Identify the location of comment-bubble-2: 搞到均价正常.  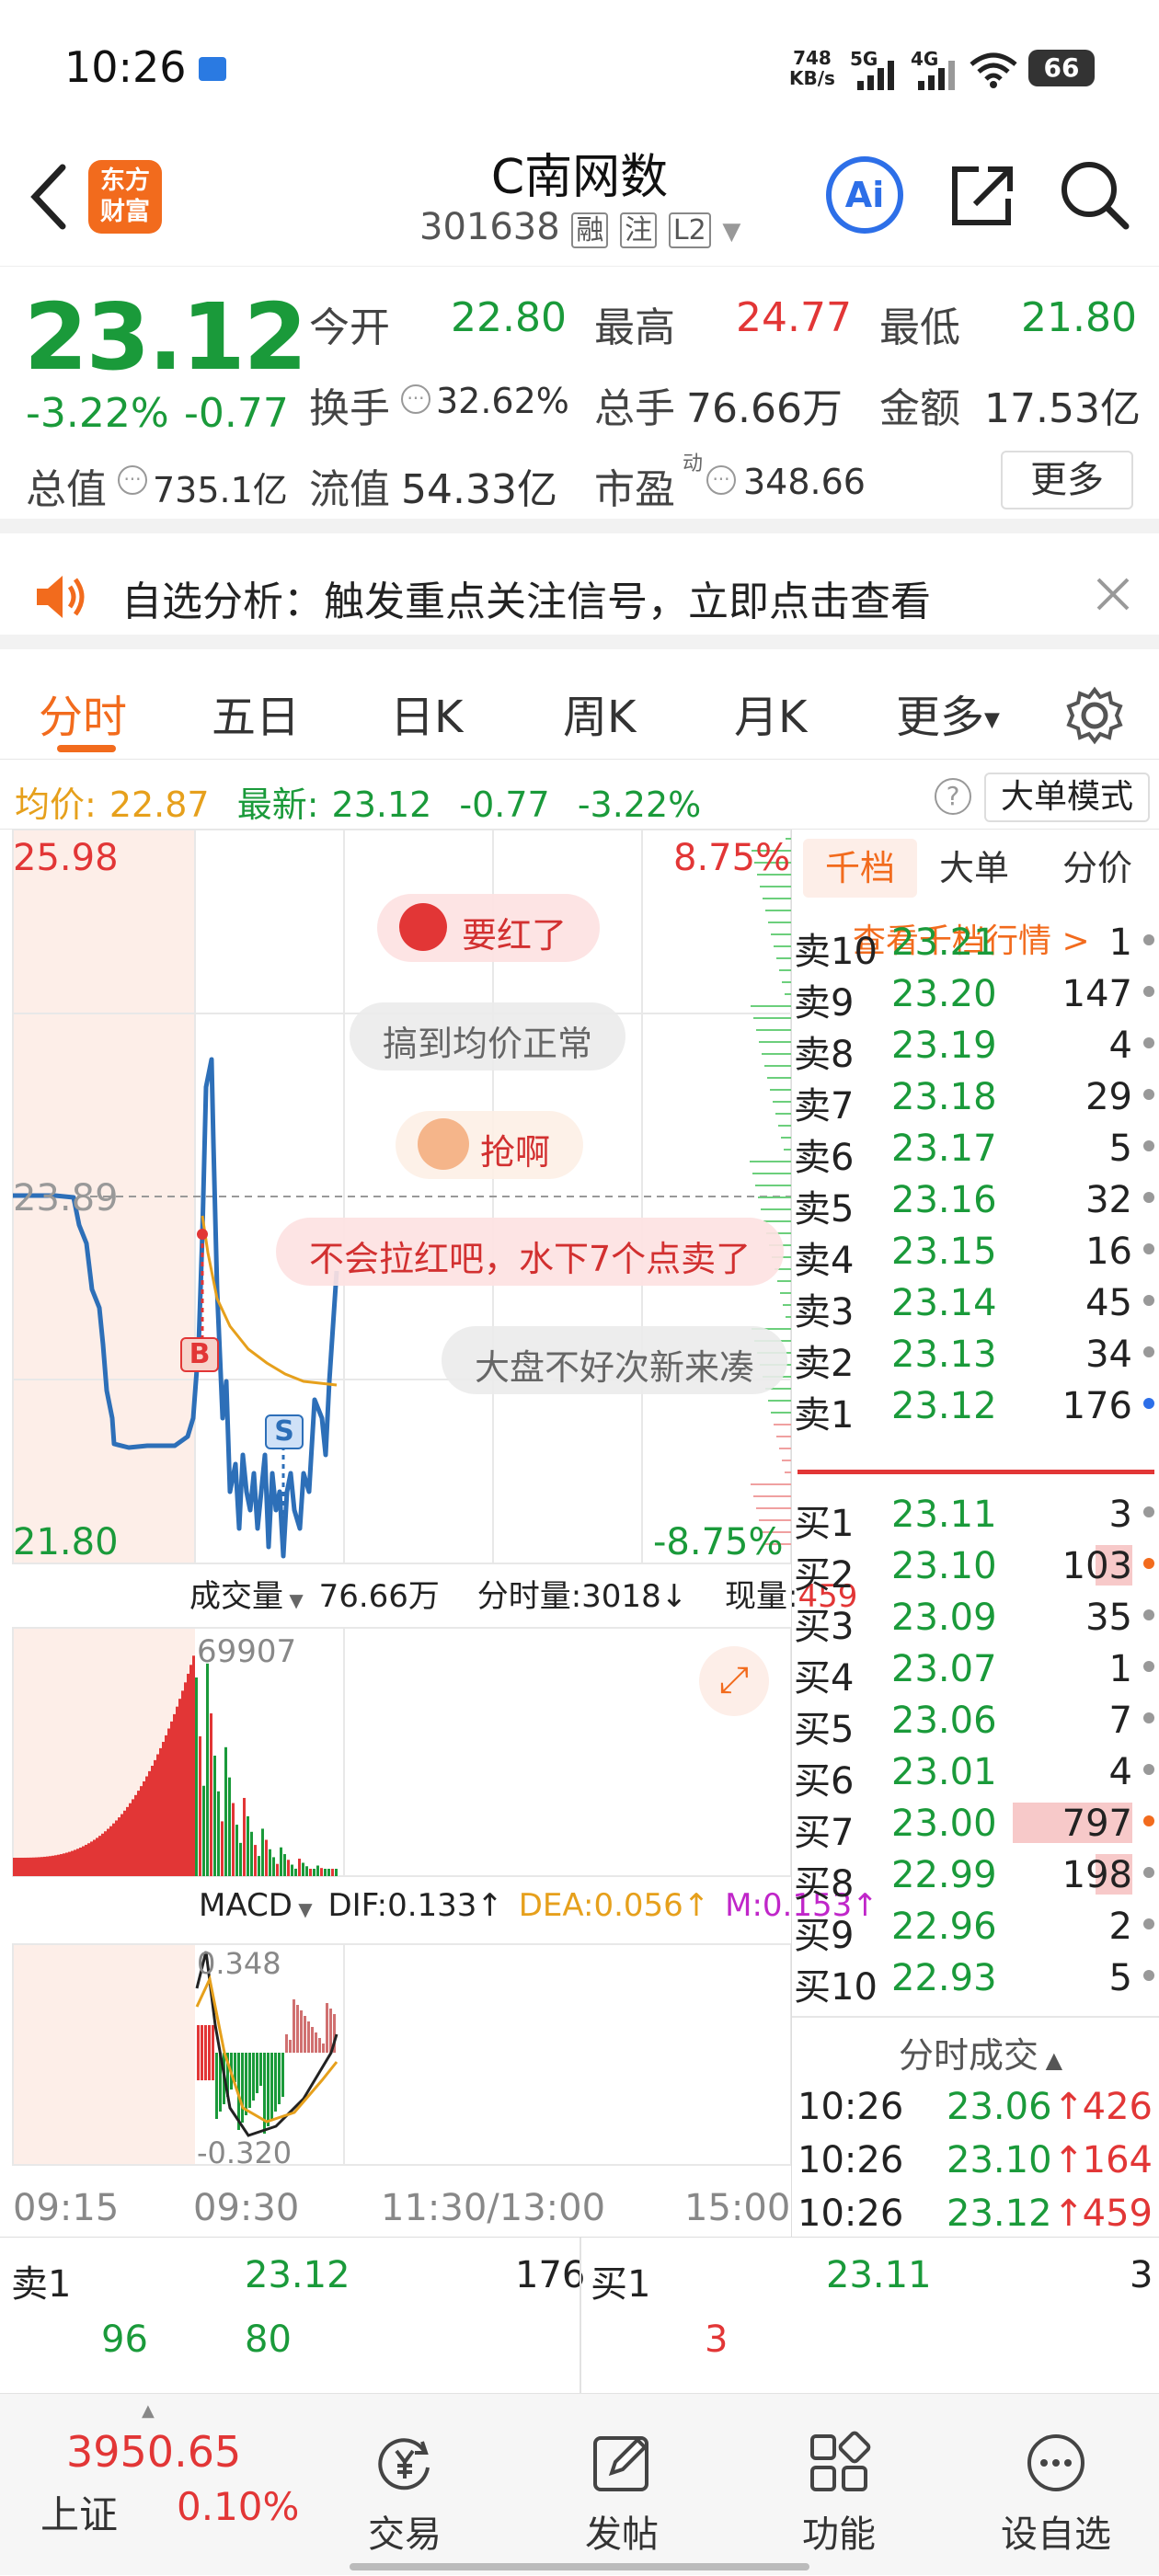
(488, 1036).